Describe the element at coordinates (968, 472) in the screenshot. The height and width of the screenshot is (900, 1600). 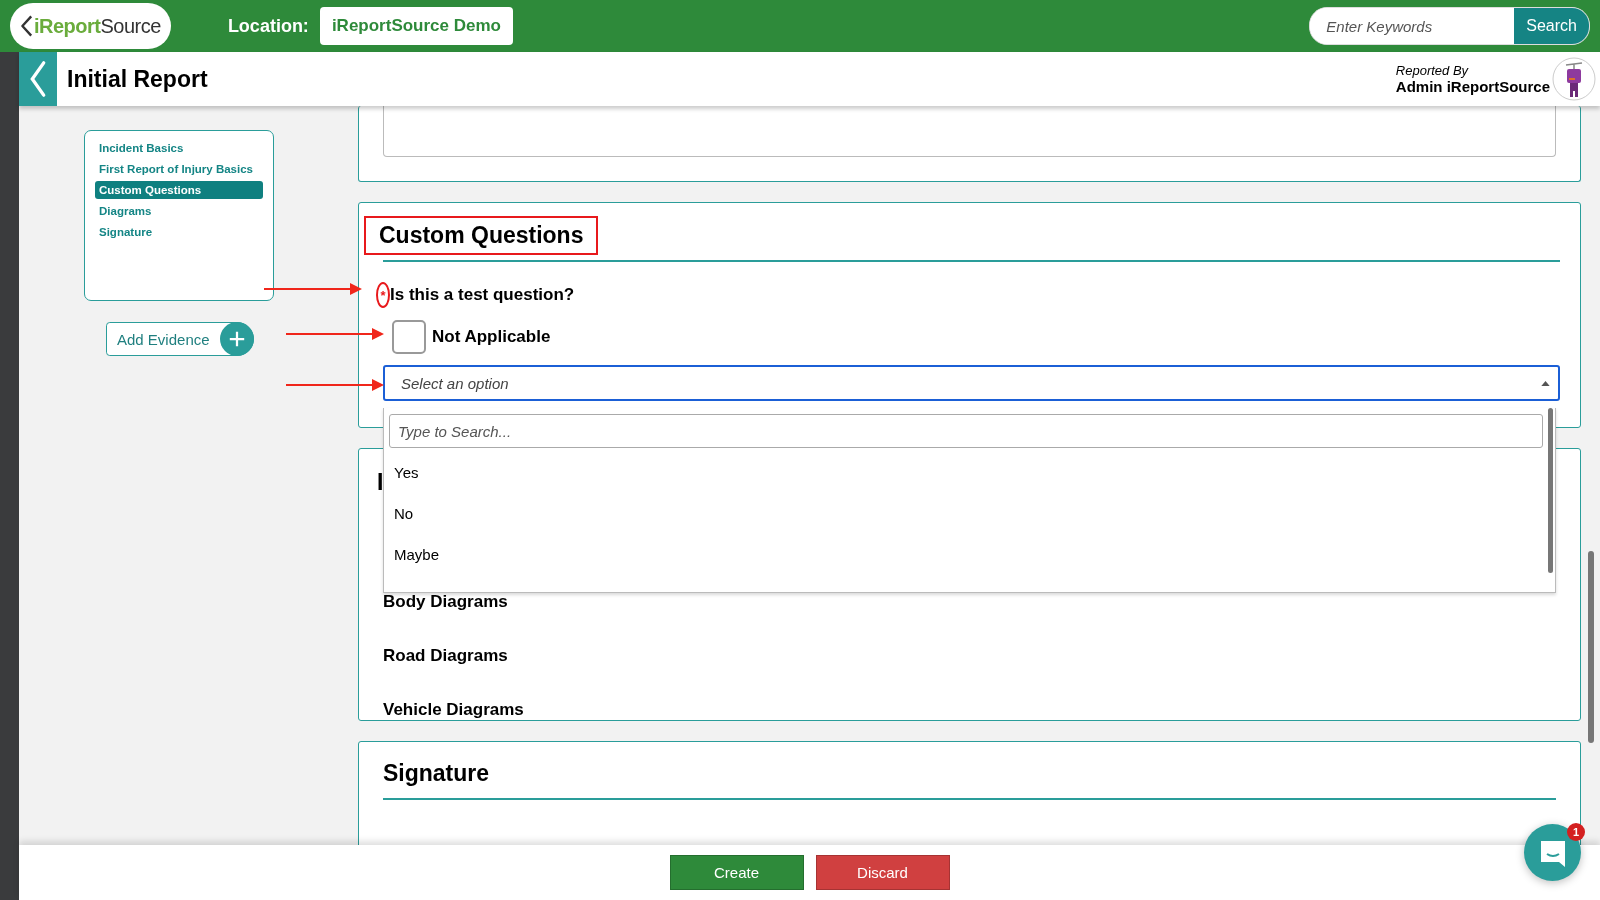
I see `dropdown-option: Yes` at that location.